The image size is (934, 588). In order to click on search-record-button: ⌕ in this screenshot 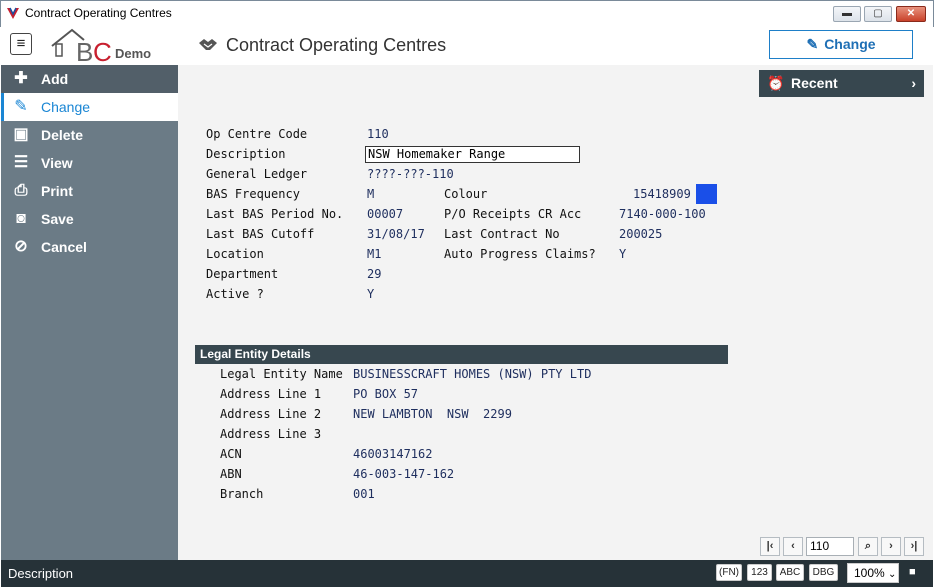, I will do `click(868, 546)`.